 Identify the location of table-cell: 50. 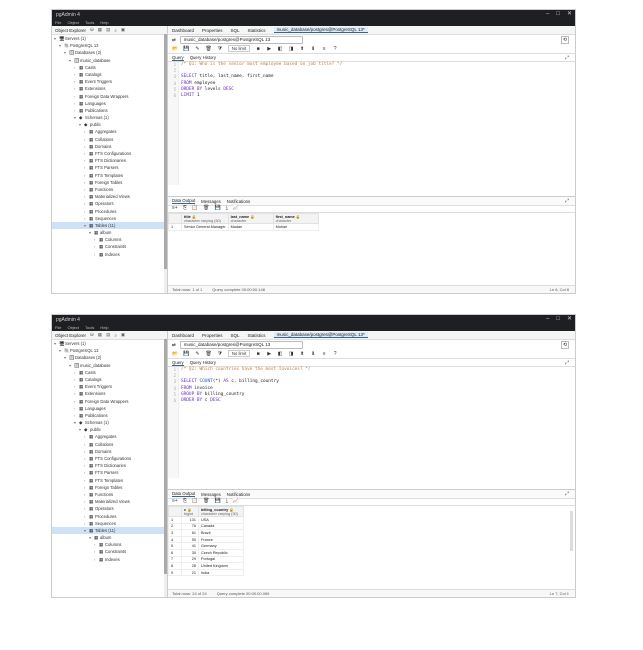
(190, 539).